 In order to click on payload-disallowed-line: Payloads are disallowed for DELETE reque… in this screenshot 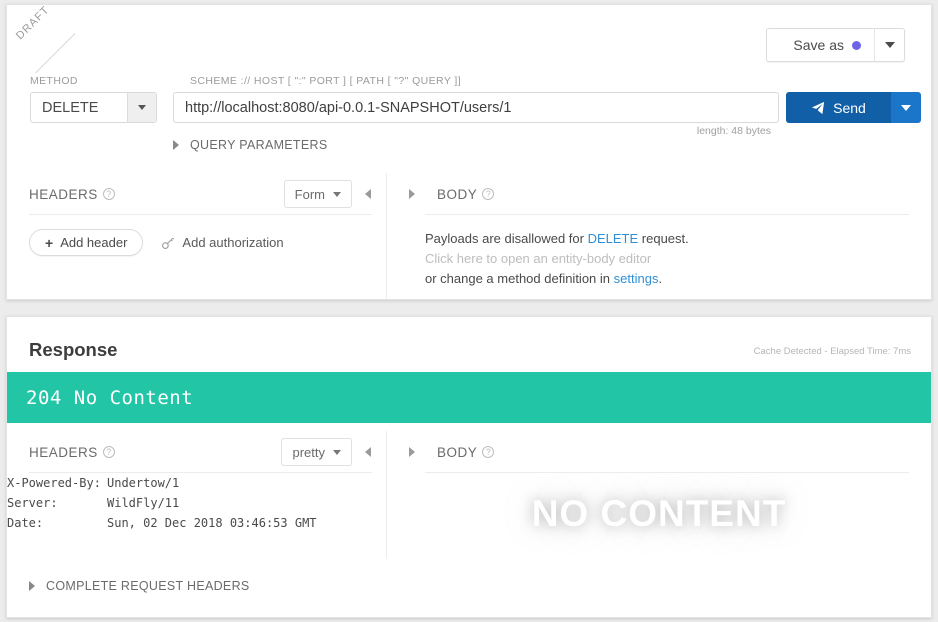, I will do `click(678, 239)`.